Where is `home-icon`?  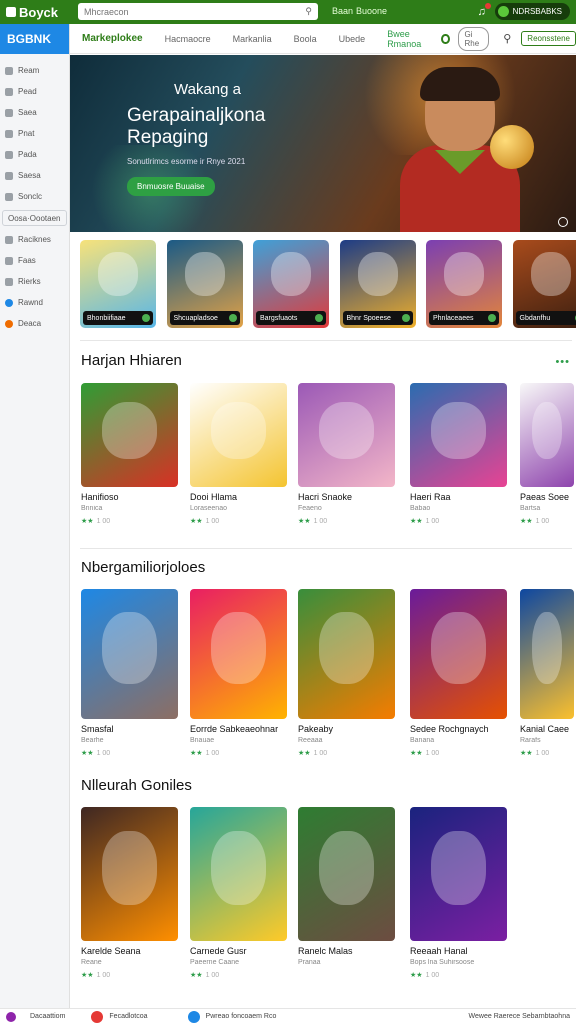 home-icon is located at coordinates (9, 70).